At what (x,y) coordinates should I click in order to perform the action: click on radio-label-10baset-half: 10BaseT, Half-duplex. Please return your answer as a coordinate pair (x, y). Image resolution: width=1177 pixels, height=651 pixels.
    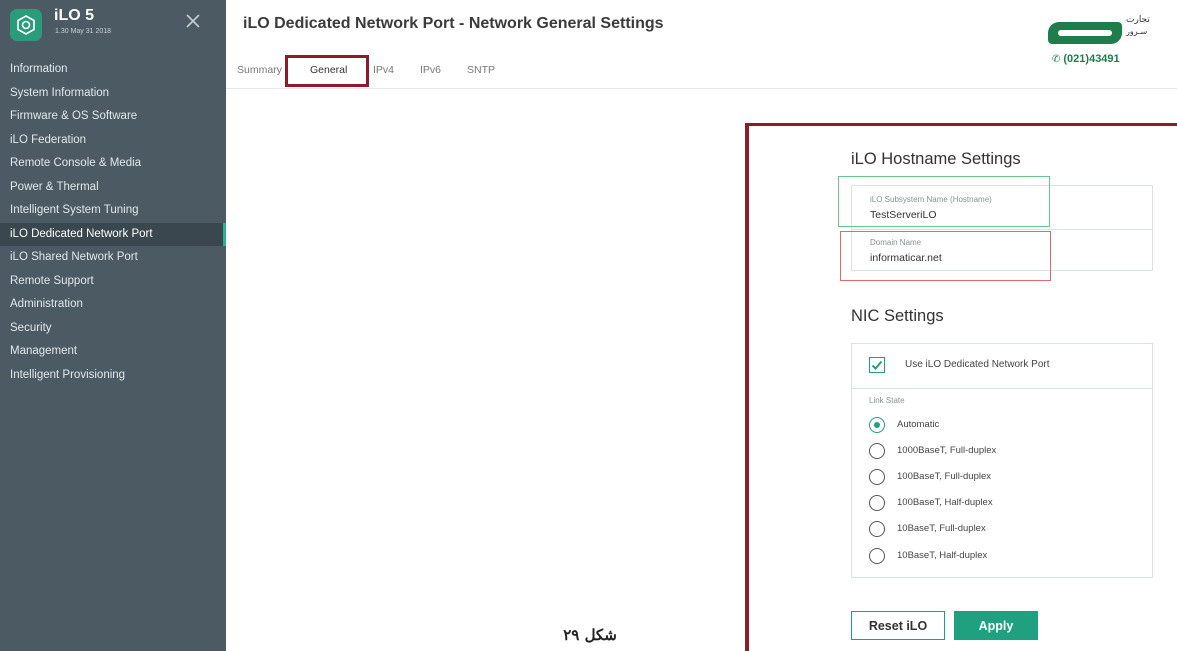
    Looking at the image, I should click on (942, 555).